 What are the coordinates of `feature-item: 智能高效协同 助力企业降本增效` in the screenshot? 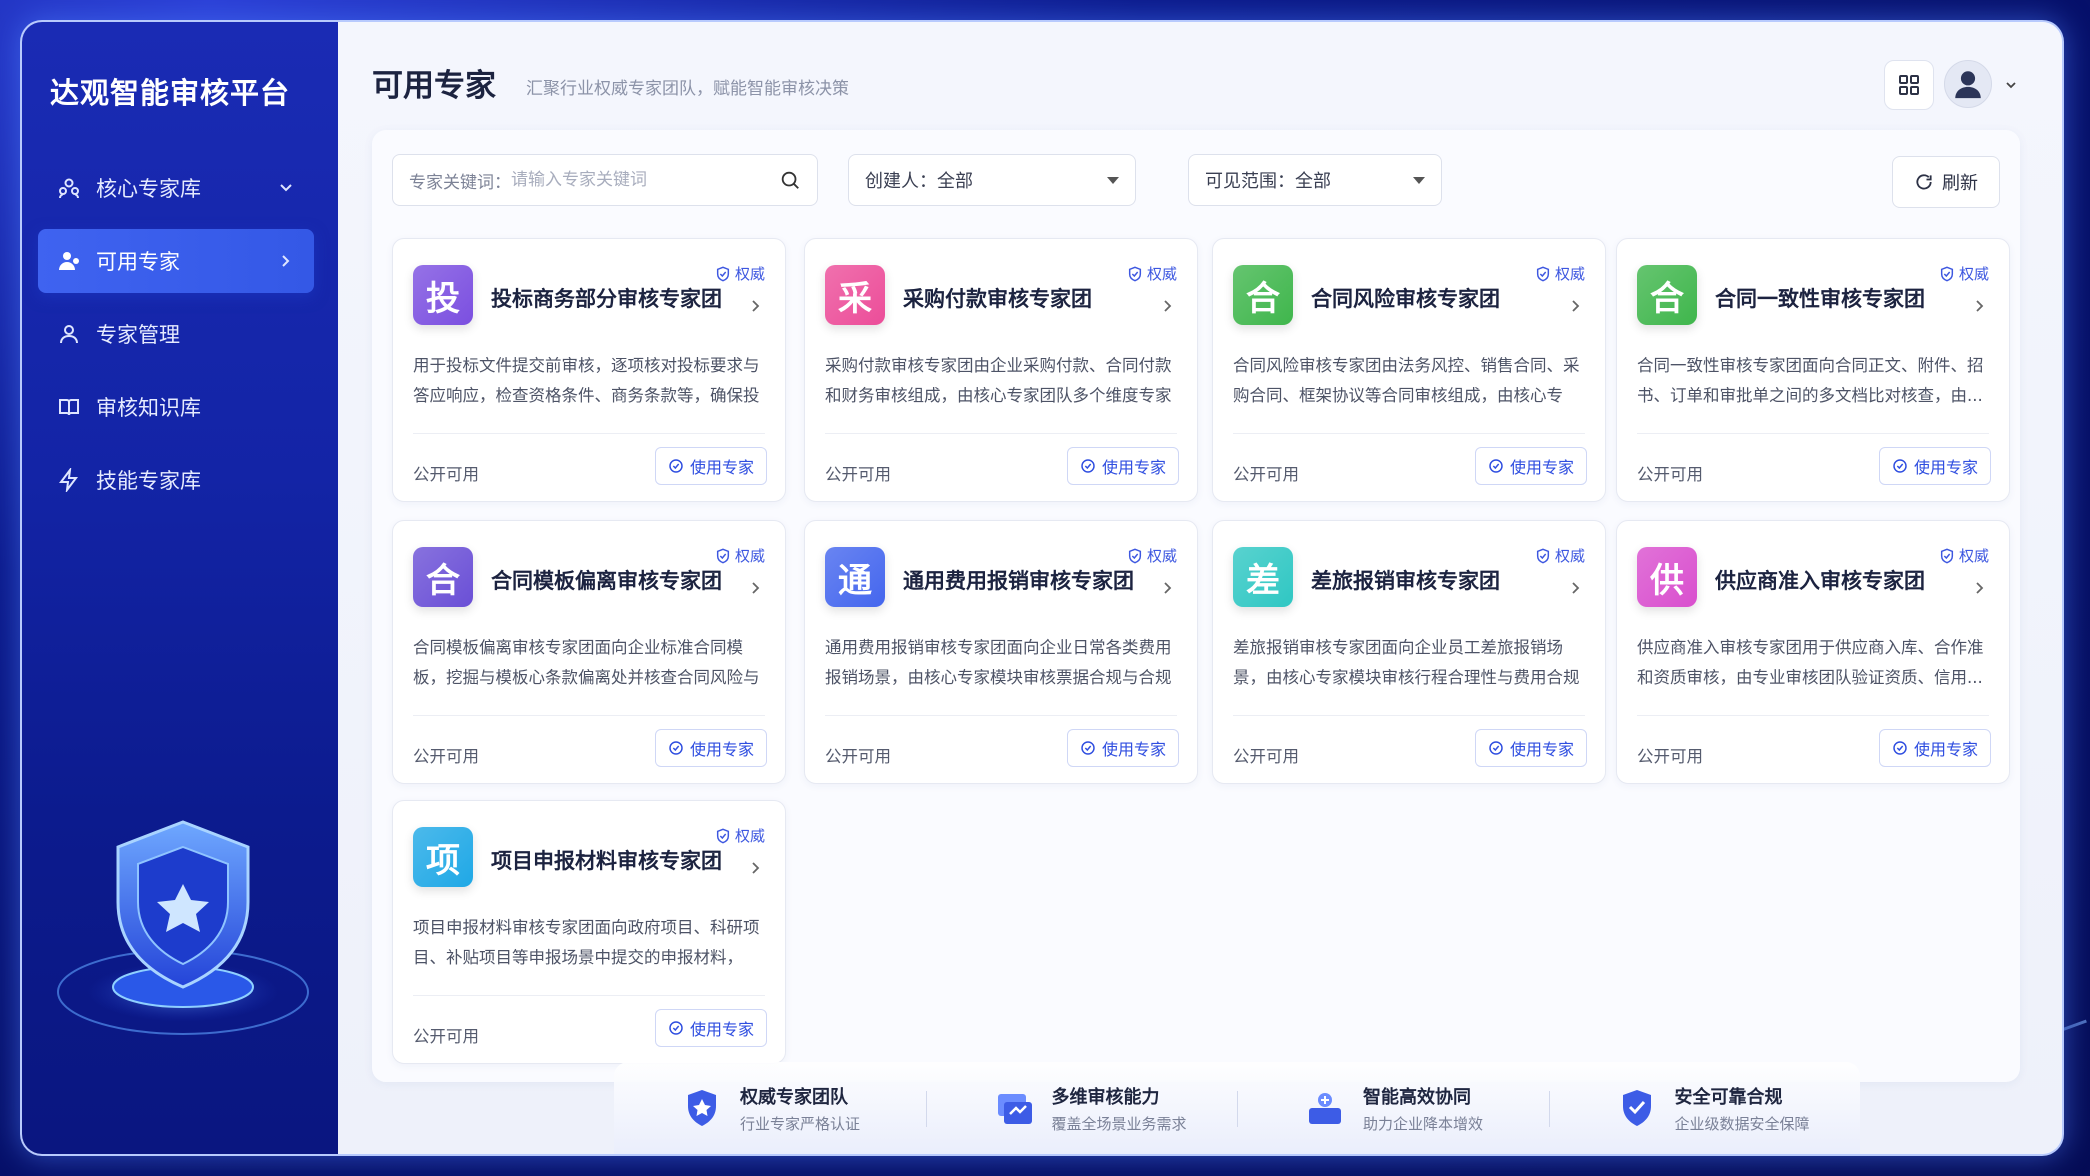 It's located at (1393, 1108).